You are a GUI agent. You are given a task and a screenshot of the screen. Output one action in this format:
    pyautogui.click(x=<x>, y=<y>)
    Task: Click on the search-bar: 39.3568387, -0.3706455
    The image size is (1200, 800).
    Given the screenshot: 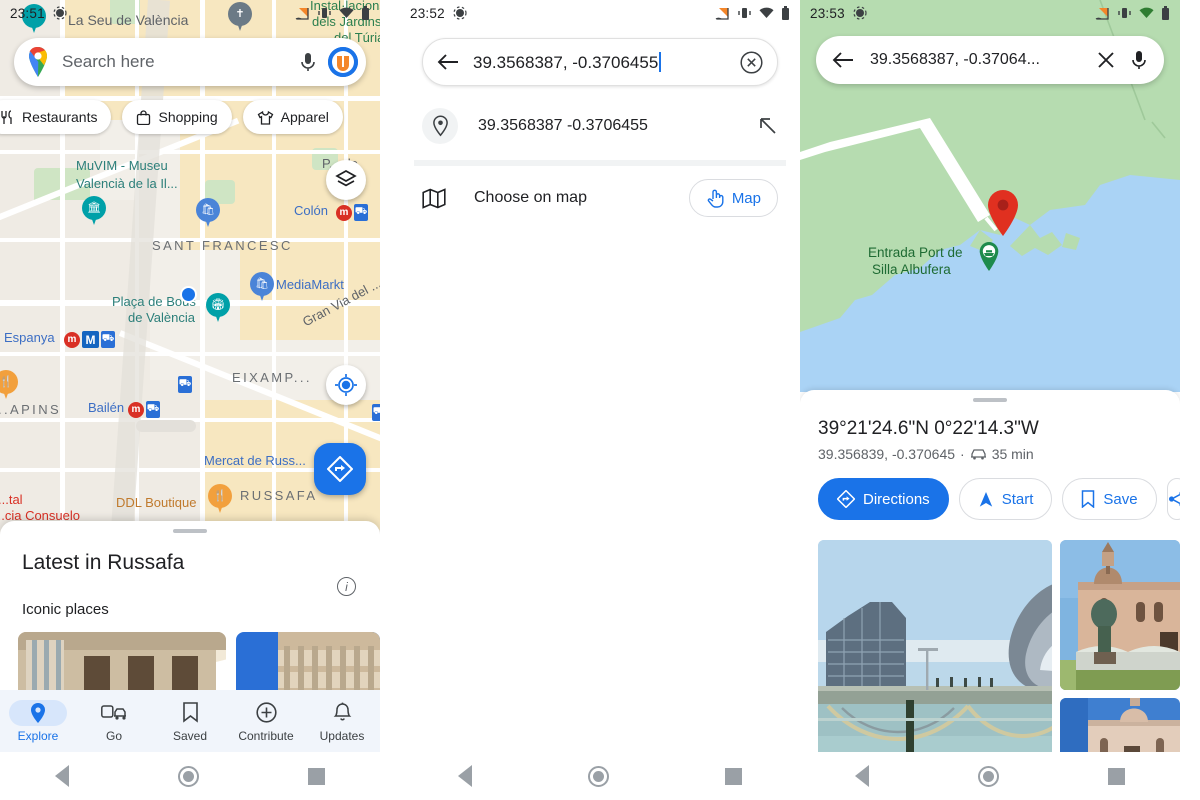 What is the action you would take?
    pyautogui.click(x=600, y=62)
    